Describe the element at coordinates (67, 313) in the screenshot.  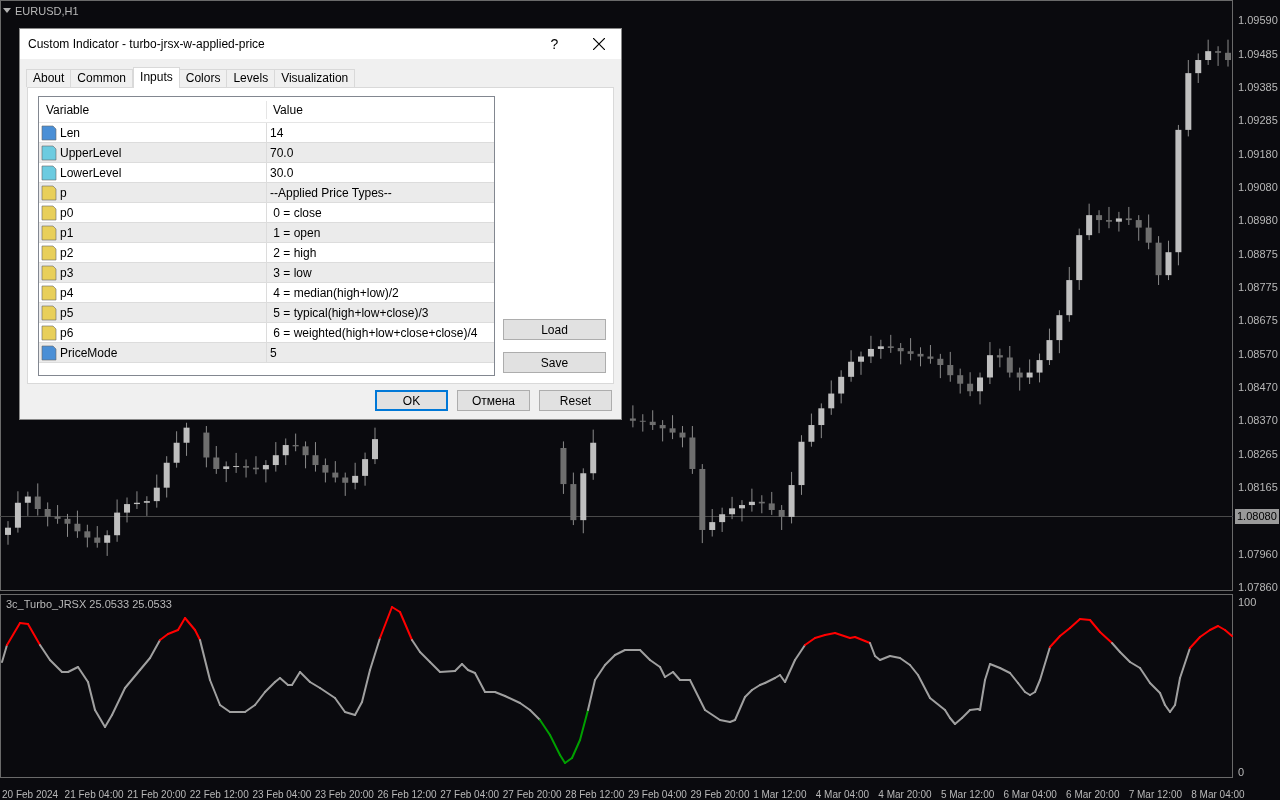
I see `table-cell-text: p5` at that location.